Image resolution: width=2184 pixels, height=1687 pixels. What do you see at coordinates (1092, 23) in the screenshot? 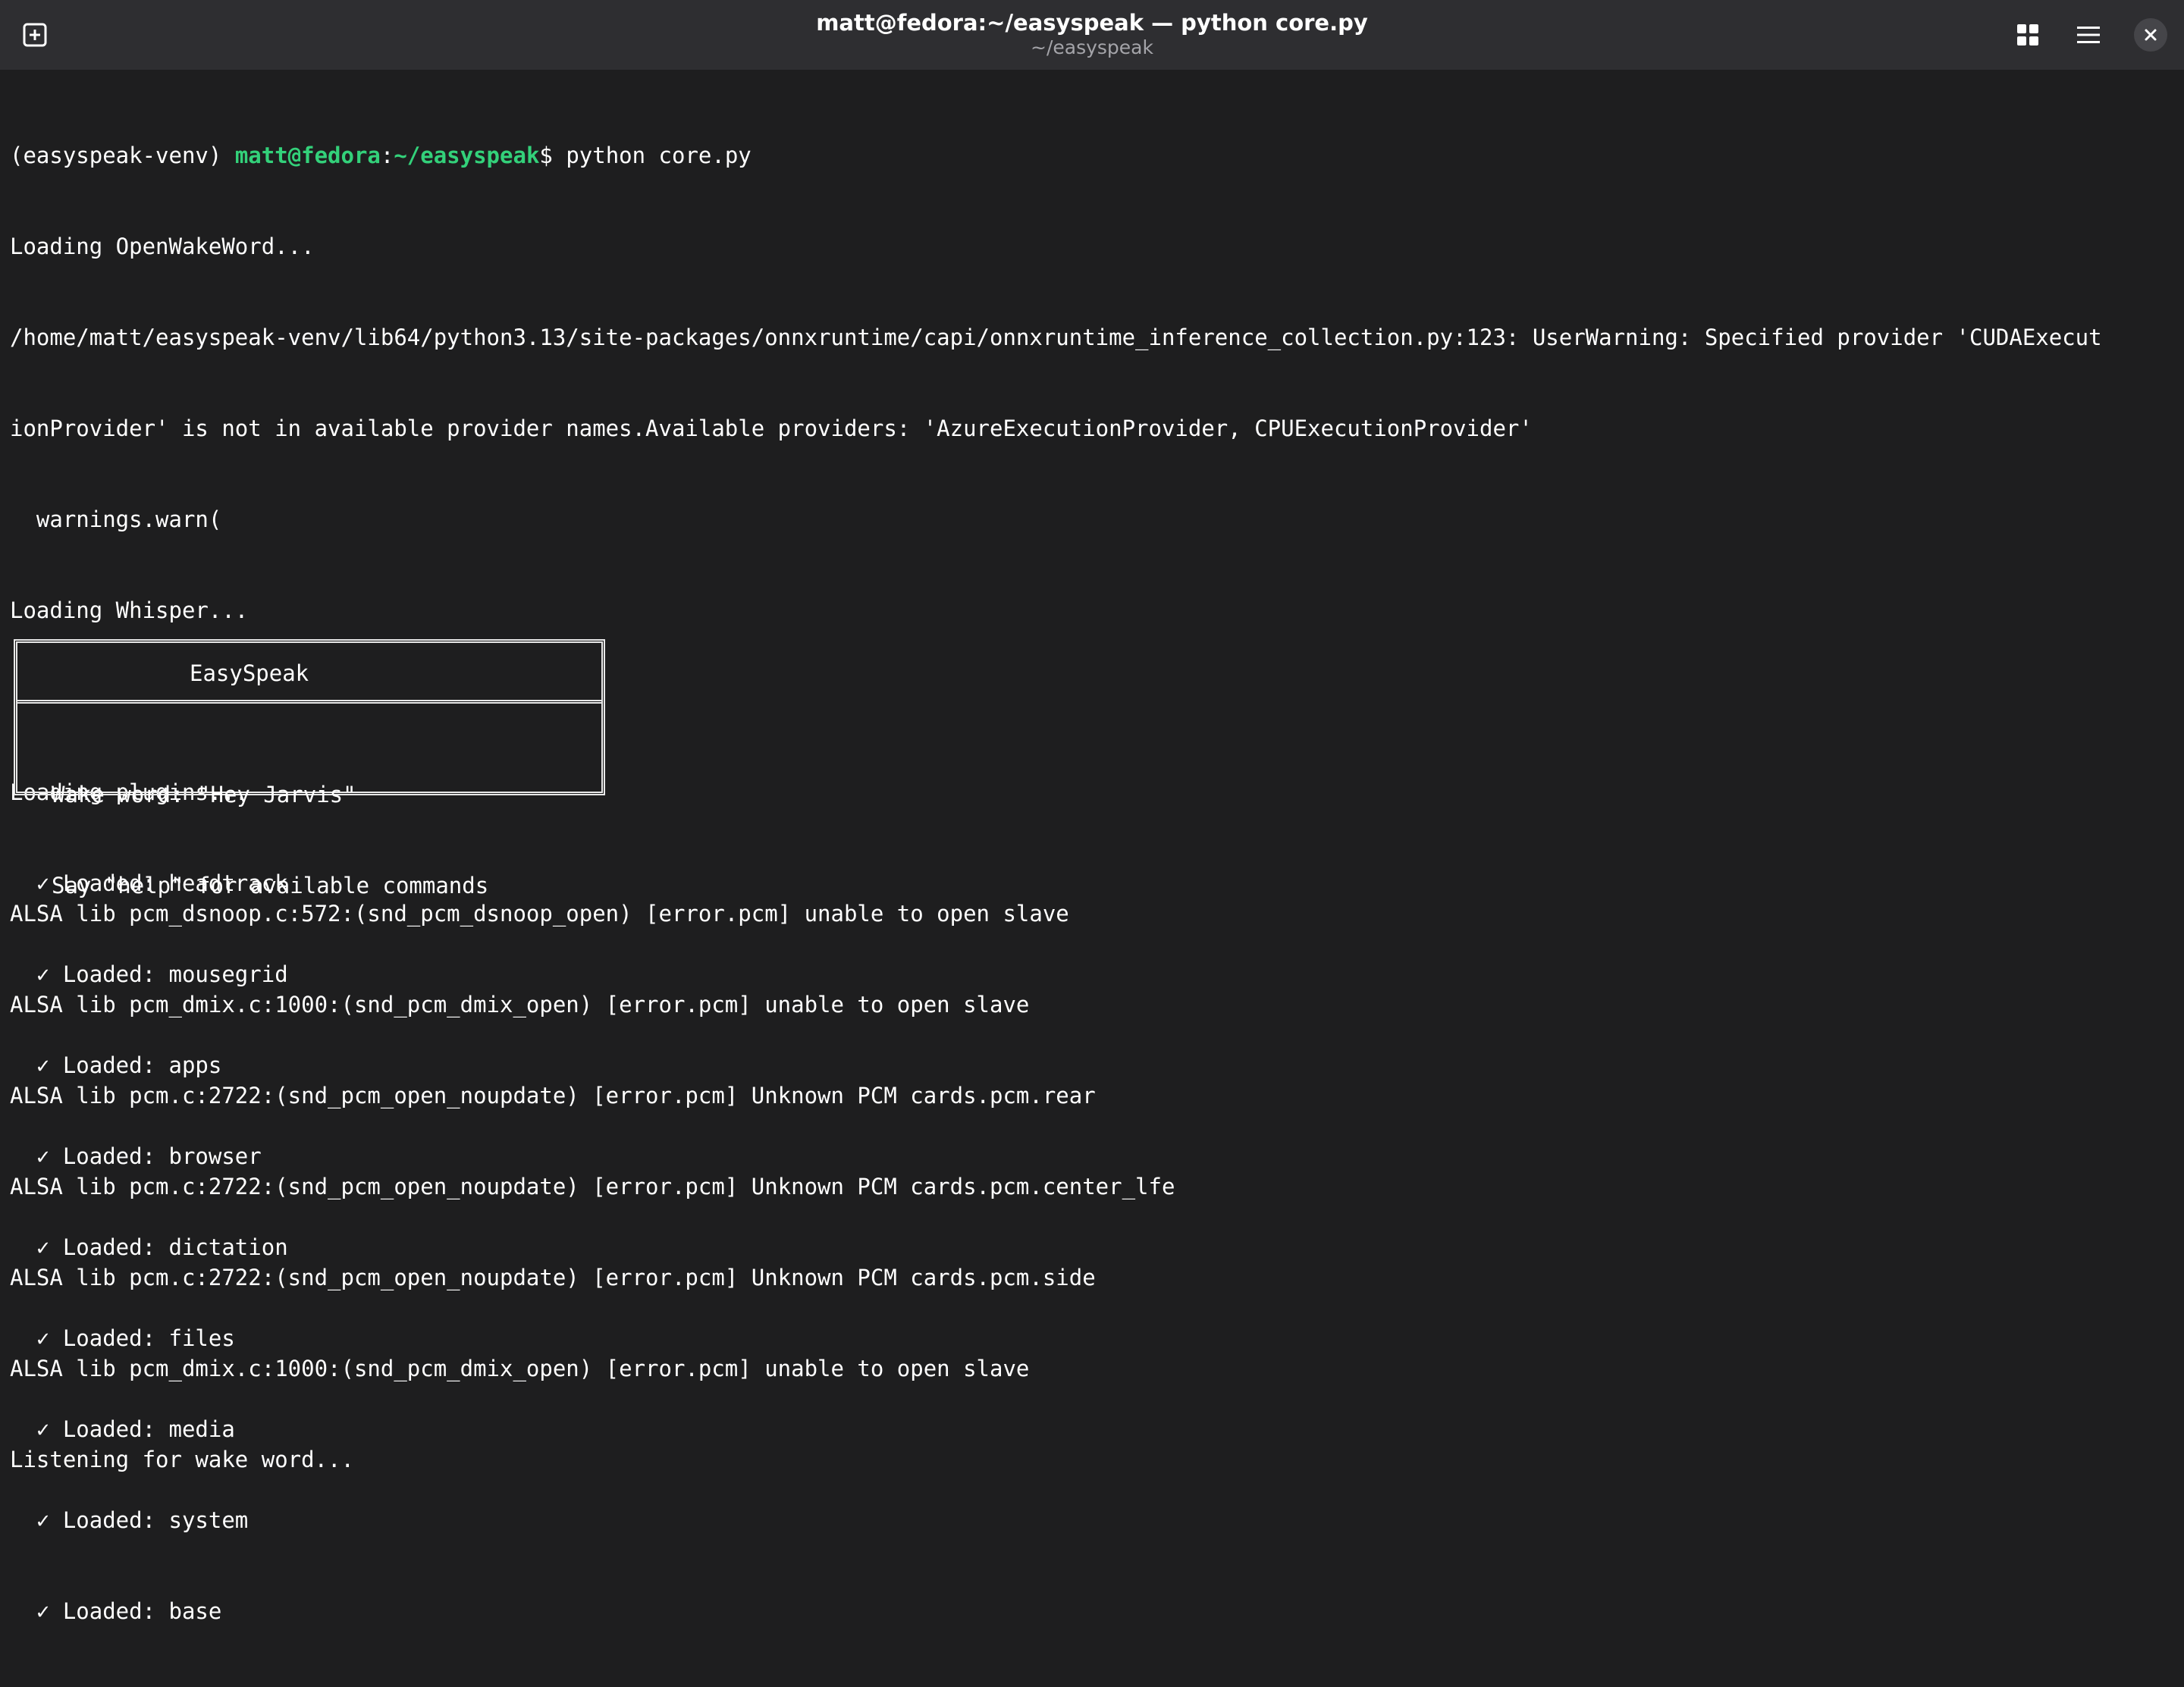
I see `window-title: matt@fedora:~/easyspeak — python core.py` at bounding box center [1092, 23].